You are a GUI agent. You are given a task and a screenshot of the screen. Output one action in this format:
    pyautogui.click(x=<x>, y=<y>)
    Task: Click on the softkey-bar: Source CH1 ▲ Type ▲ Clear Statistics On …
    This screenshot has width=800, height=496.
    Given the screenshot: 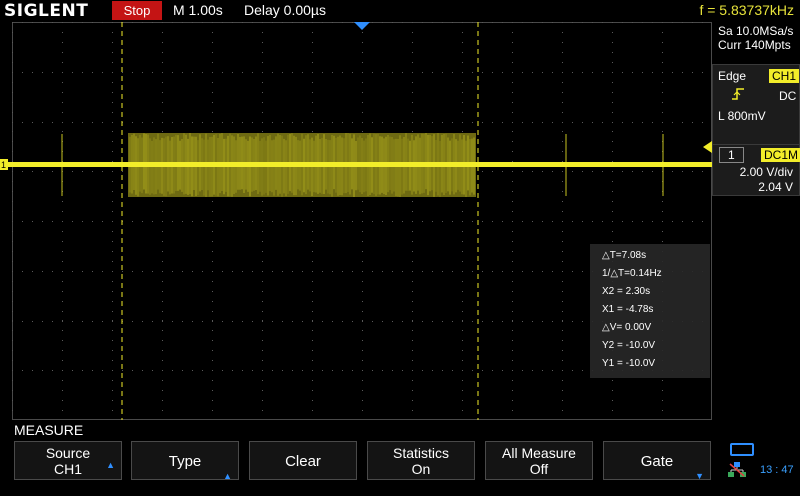 What is the action you would take?
    pyautogui.click(x=356, y=461)
    